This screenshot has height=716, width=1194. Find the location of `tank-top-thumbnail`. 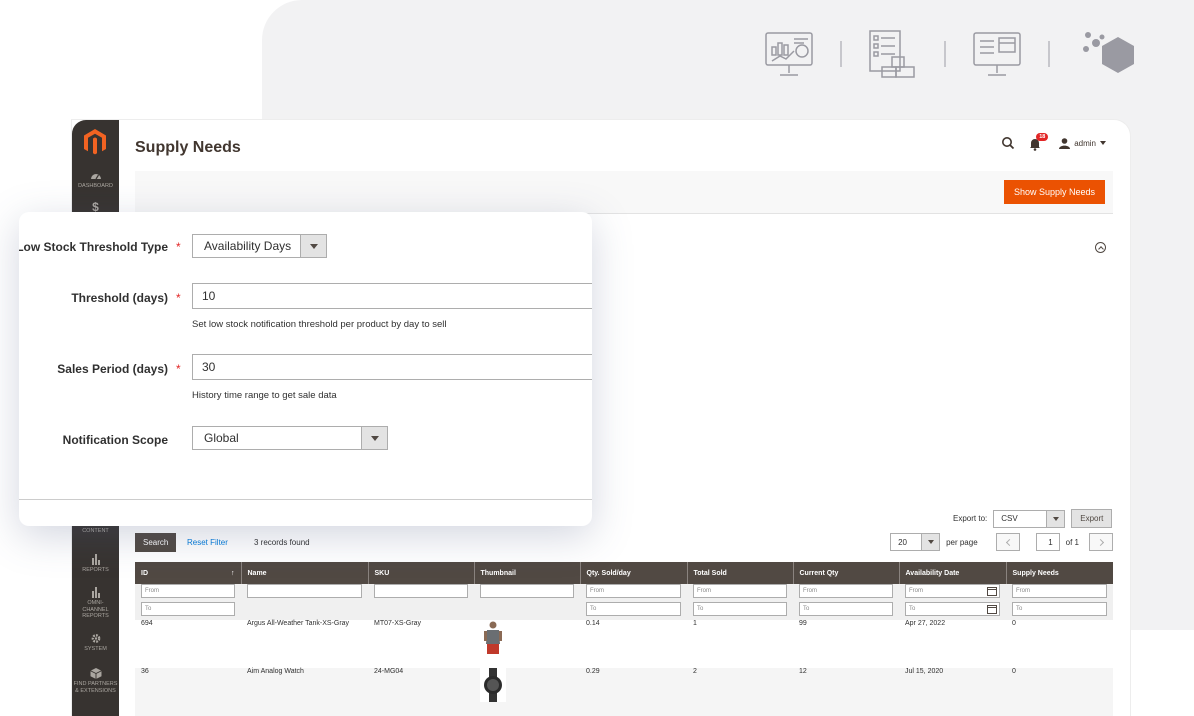

tank-top-thumbnail is located at coordinates (493, 637).